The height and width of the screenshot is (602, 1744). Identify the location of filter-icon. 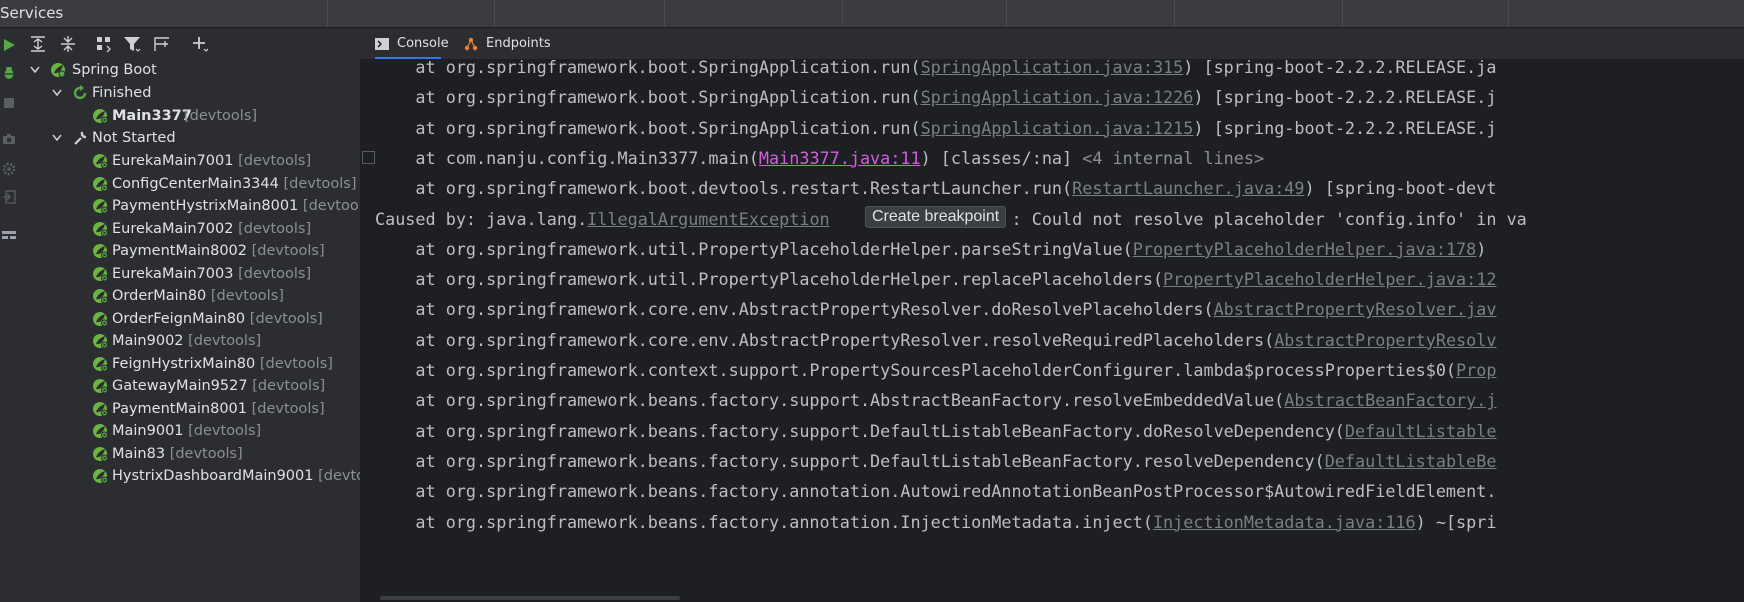
(132, 44).